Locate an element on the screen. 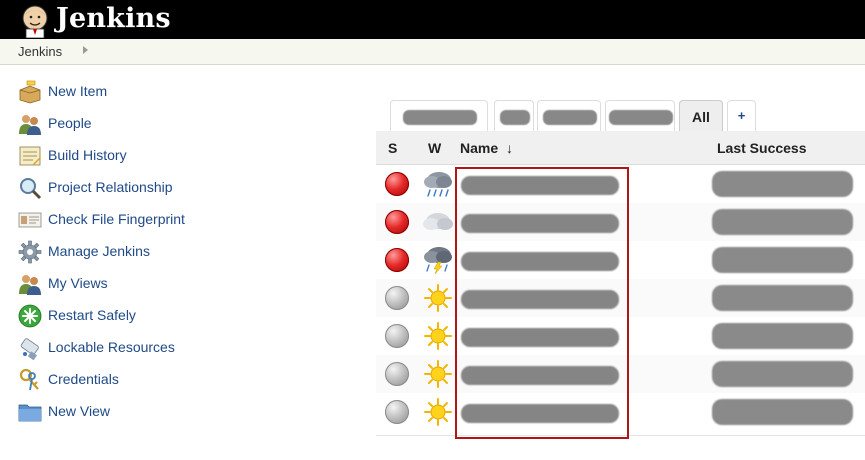 The width and height of the screenshot is (865, 460). header-bar: Jenkins is located at coordinates (432, 19).